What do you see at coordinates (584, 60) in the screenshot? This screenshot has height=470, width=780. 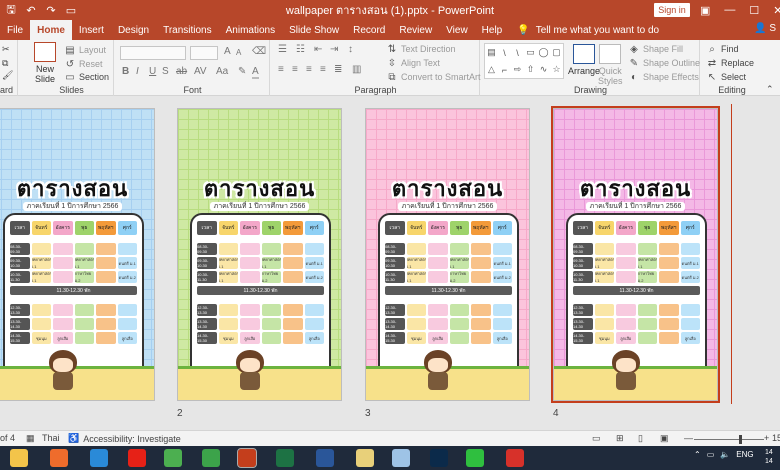 I see `arrange-button: Arrange` at bounding box center [584, 60].